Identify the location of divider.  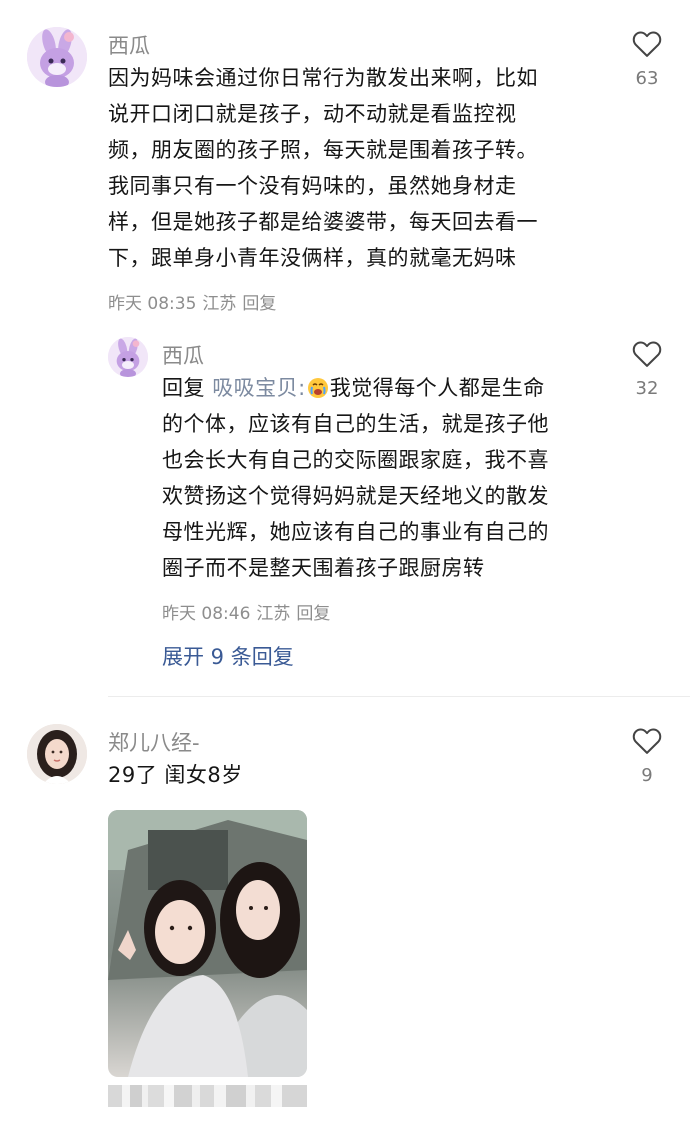
(399, 696).